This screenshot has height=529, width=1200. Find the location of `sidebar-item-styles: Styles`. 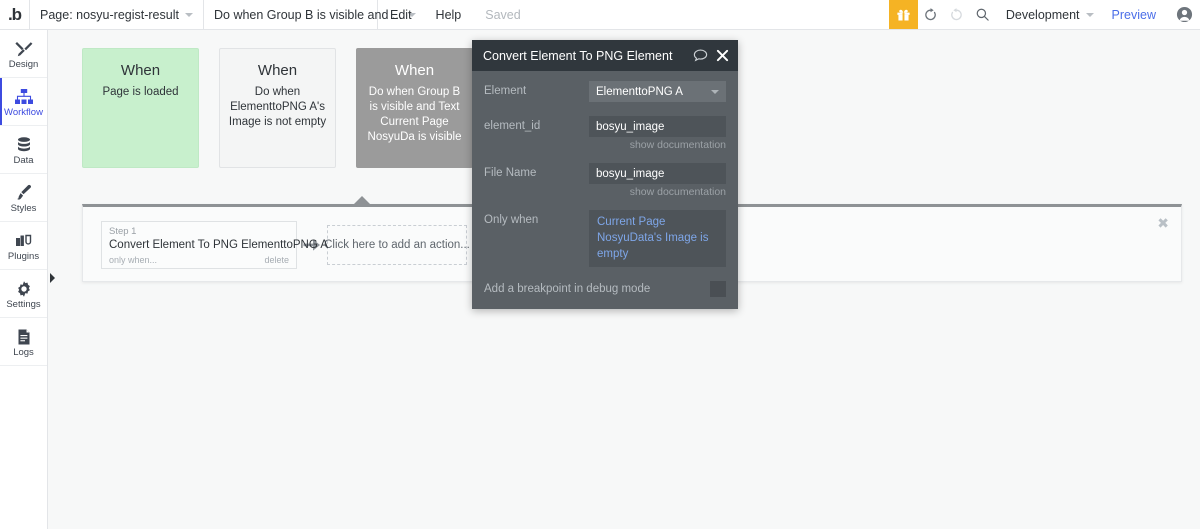

sidebar-item-styles: Styles is located at coordinates (23, 198).